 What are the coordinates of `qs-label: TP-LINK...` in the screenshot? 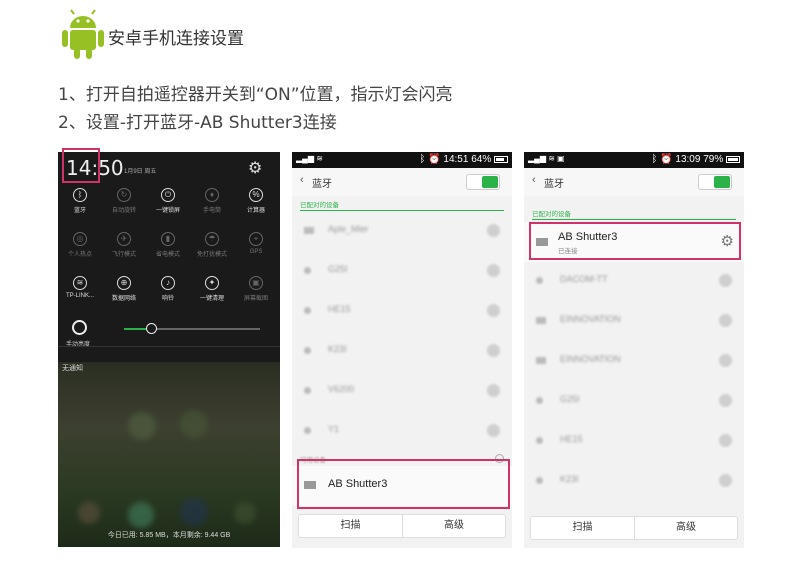 It's located at (79, 296).